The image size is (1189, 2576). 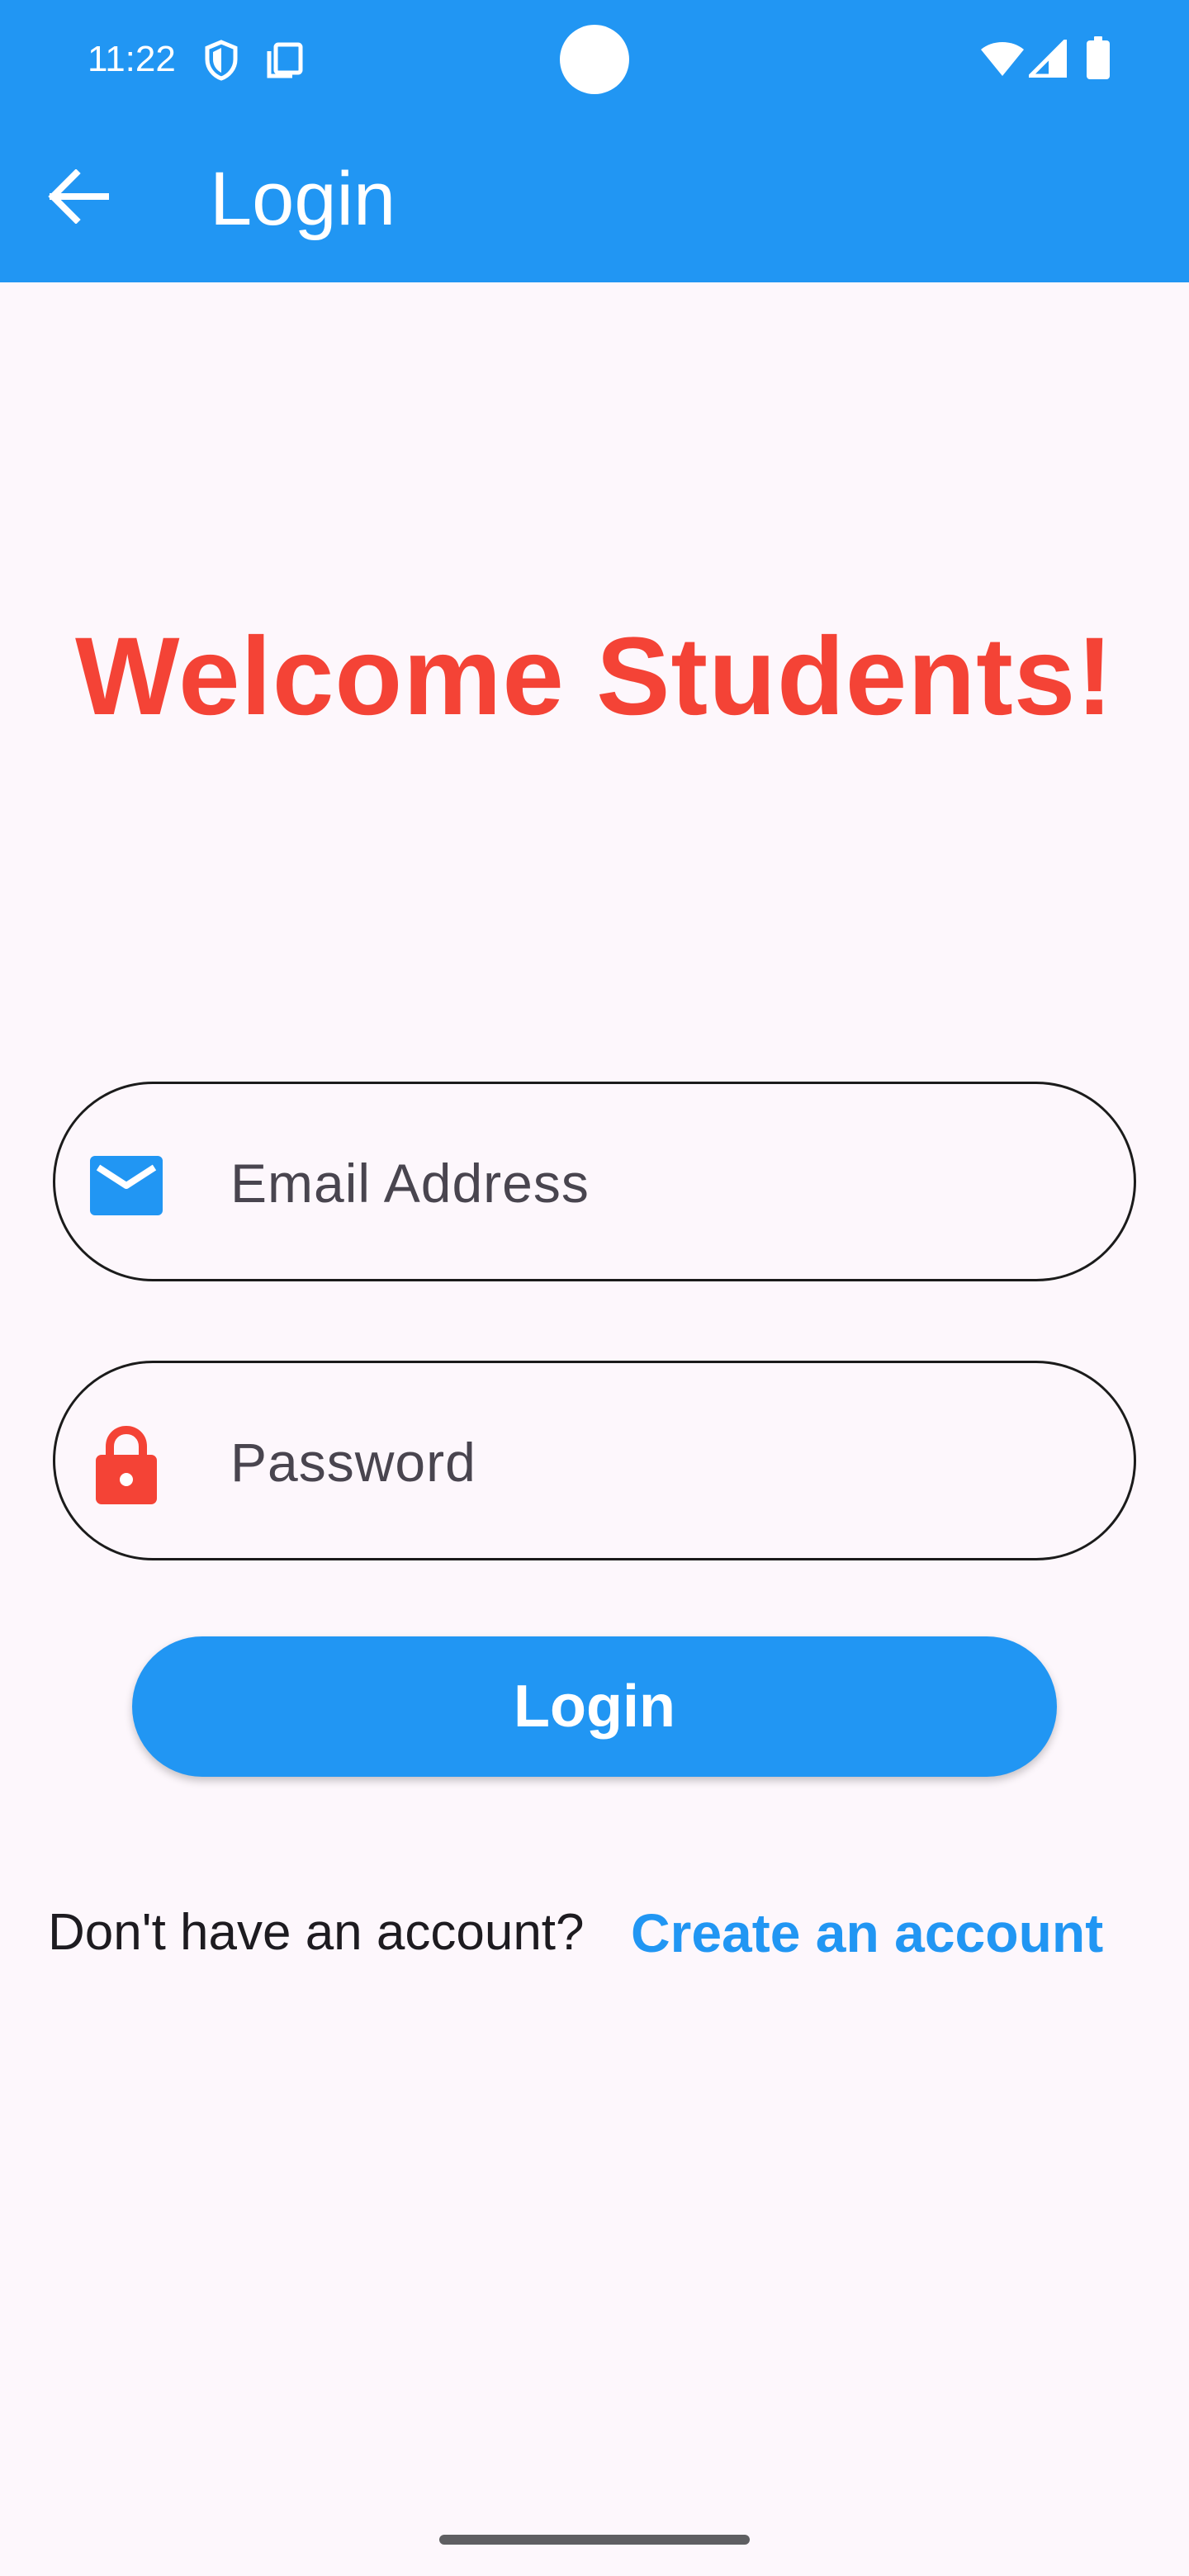 What do you see at coordinates (1098, 59) in the screenshot?
I see `battery-icon` at bounding box center [1098, 59].